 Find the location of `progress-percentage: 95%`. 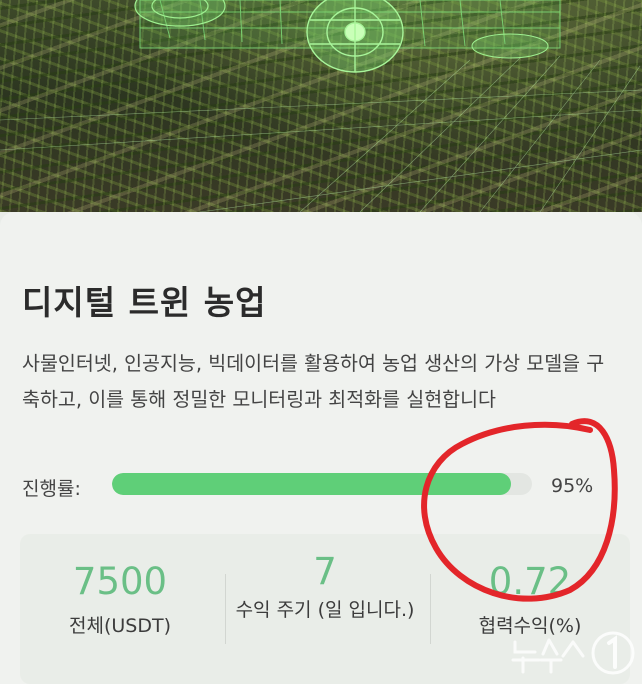

progress-percentage: 95% is located at coordinates (572, 486).